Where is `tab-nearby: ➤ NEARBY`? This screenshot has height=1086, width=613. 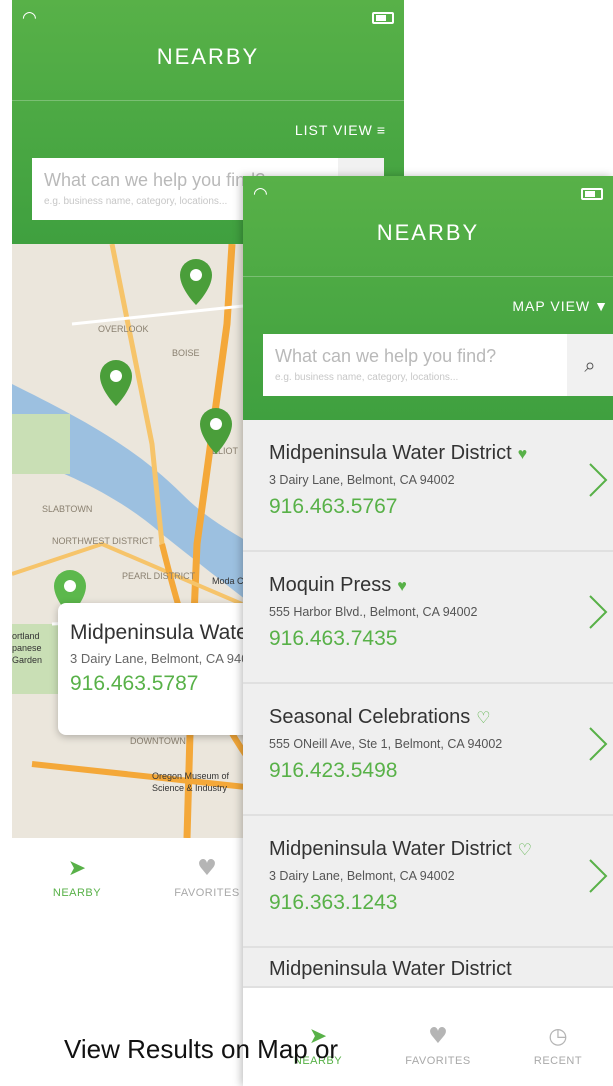
tab-nearby: ➤ NEARBY is located at coordinates (77, 877).